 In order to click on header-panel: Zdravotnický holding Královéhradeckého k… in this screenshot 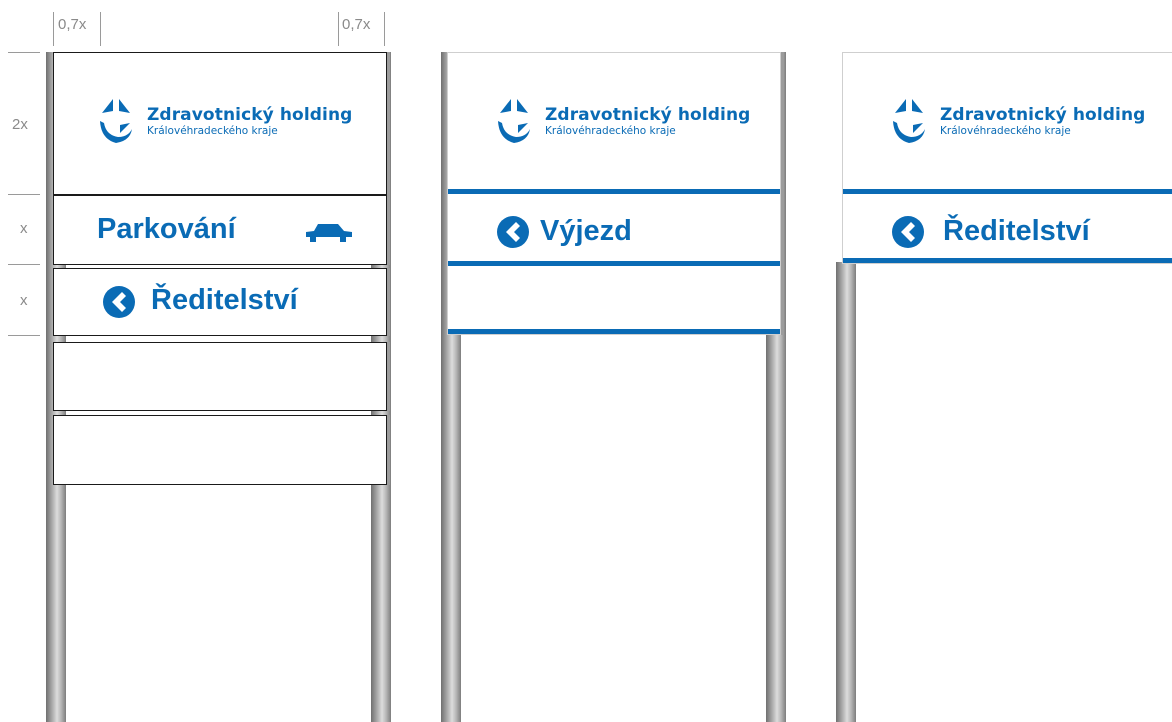, I will do `click(220, 123)`.